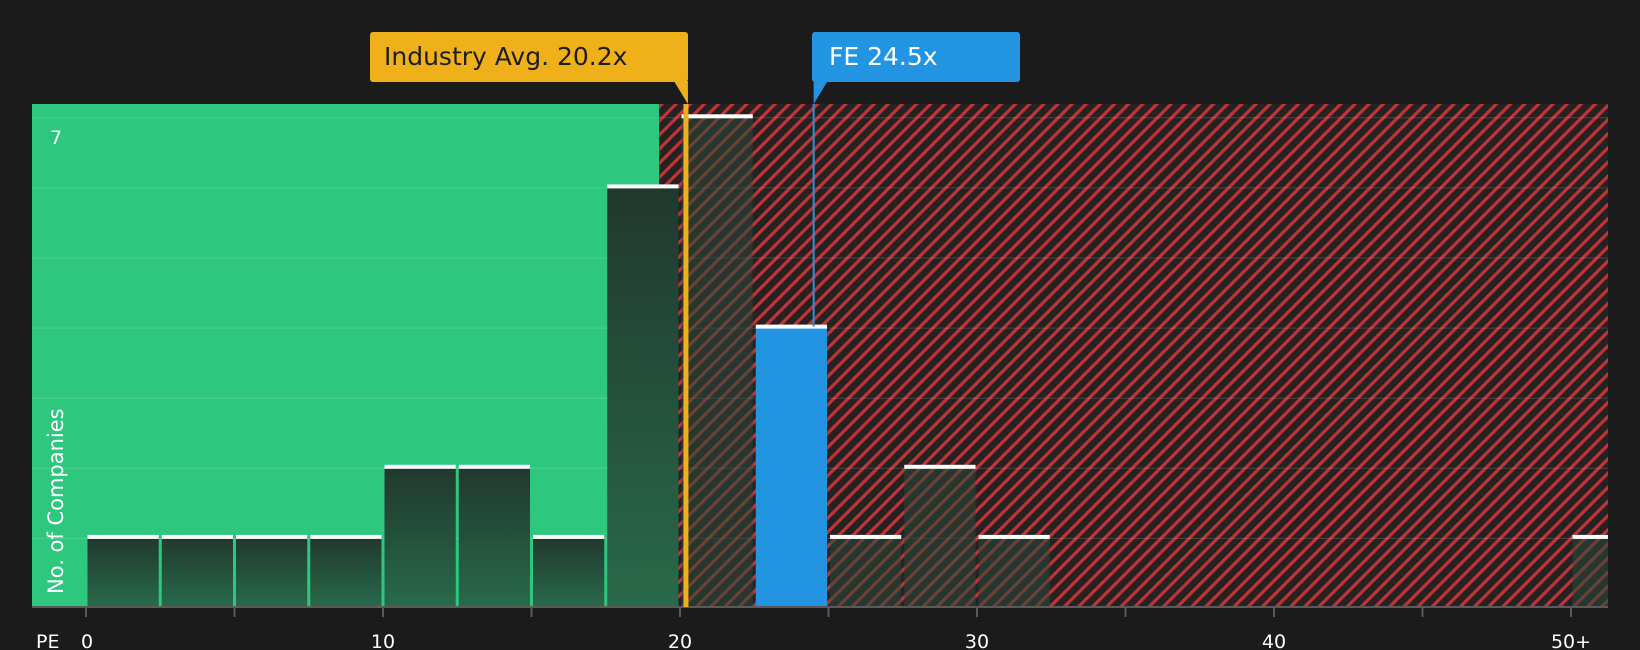 The height and width of the screenshot is (650, 1640). Describe the element at coordinates (56, 501) in the screenshot. I see `y-axis-label: No. of Companies` at that location.